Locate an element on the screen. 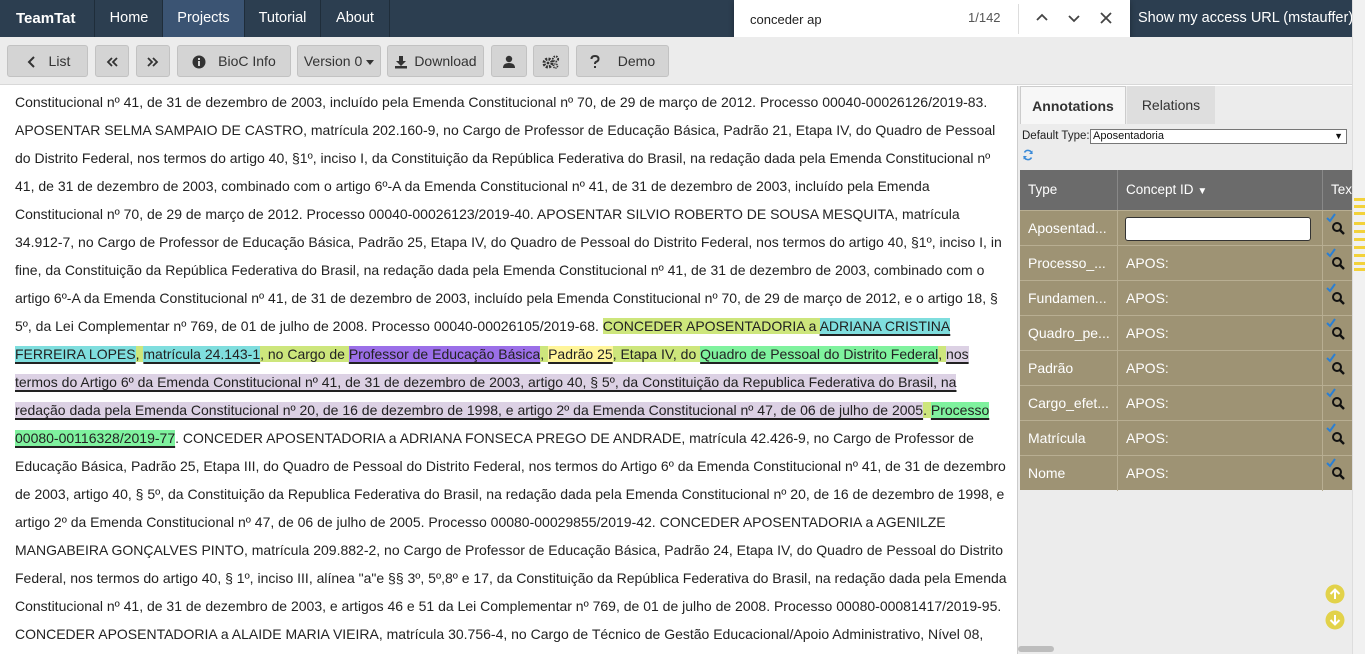 Image resolution: width=1365 pixels, height=654 pixels. table-row: Cargo_efet... APOS: is located at coordinates (1186, 403).